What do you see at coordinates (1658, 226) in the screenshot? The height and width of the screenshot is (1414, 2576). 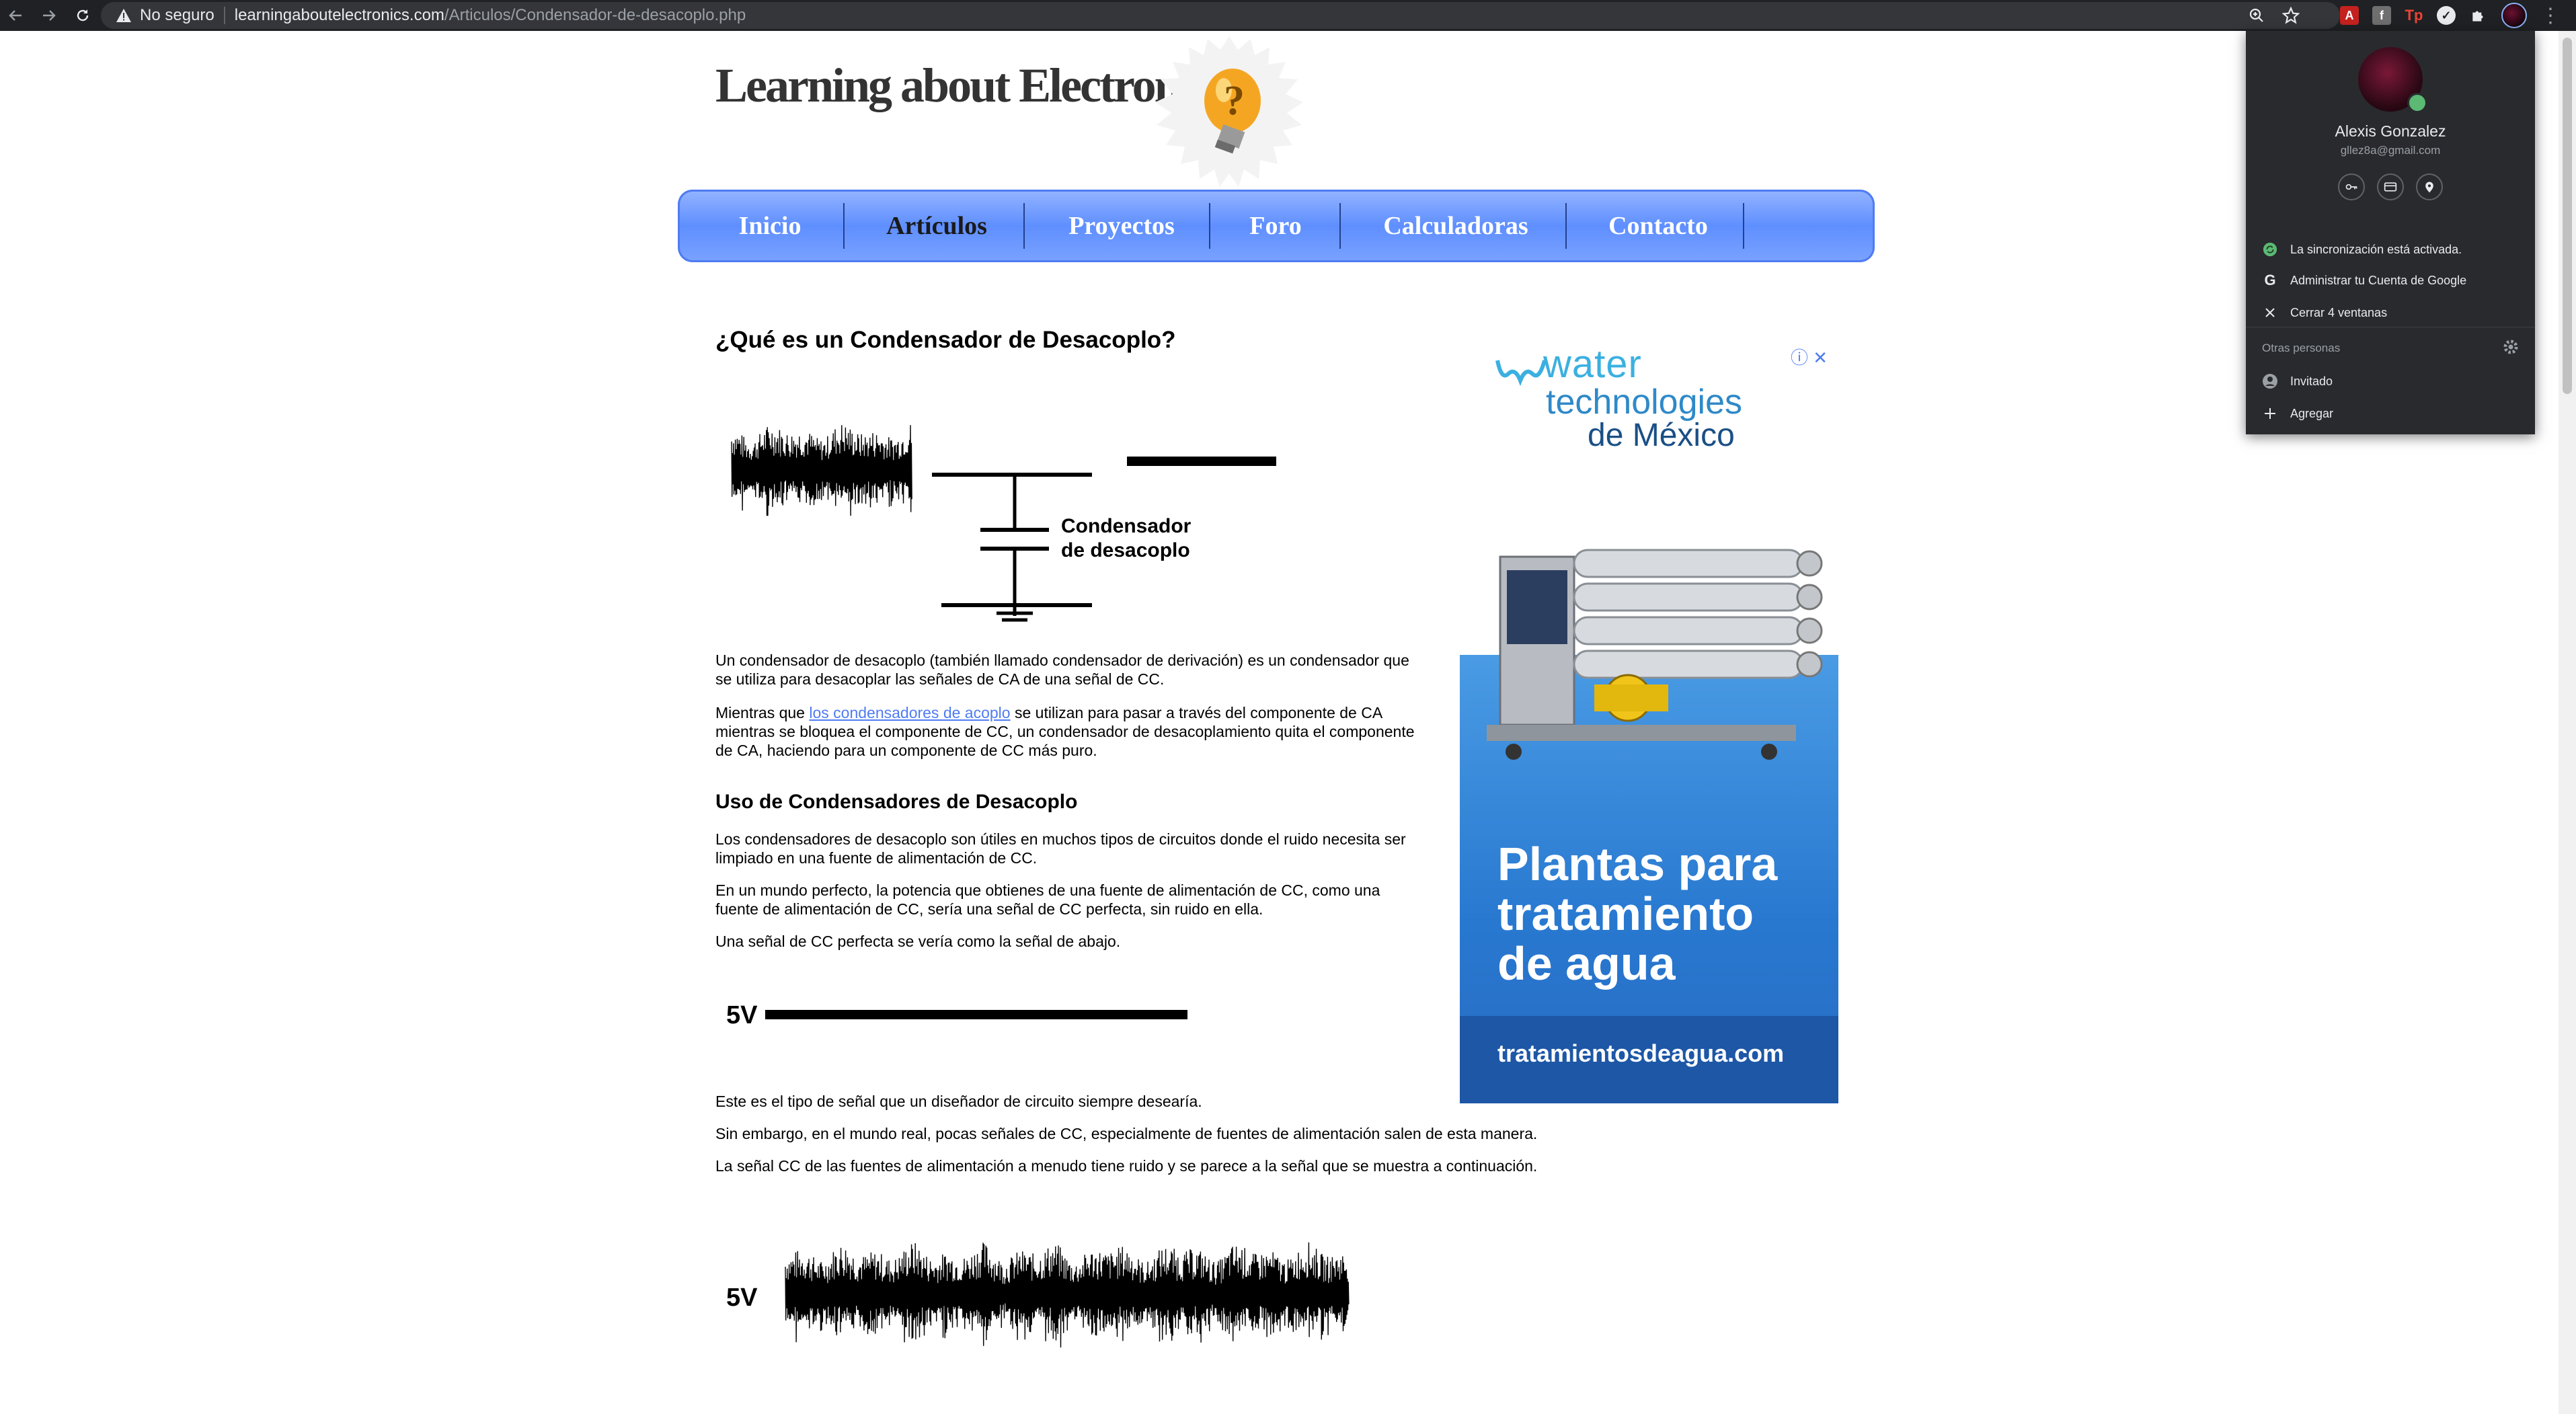 I see `nav-item-contacto: Contacto` at bounding box center [1658, 226].